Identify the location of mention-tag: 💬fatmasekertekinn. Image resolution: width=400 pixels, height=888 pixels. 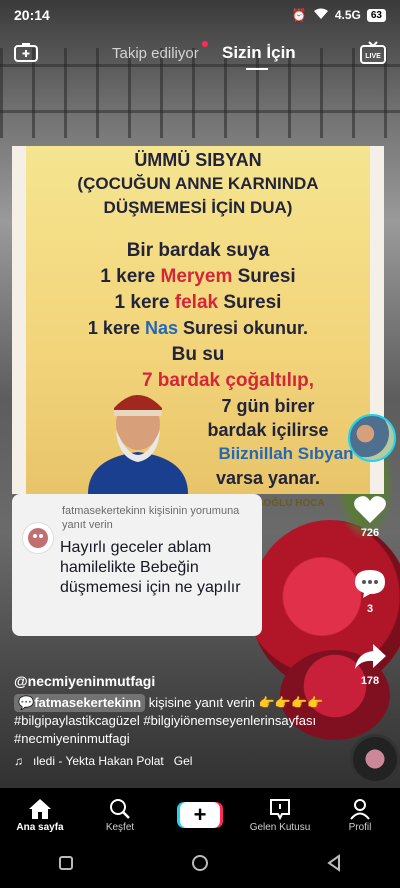
(80, 703).